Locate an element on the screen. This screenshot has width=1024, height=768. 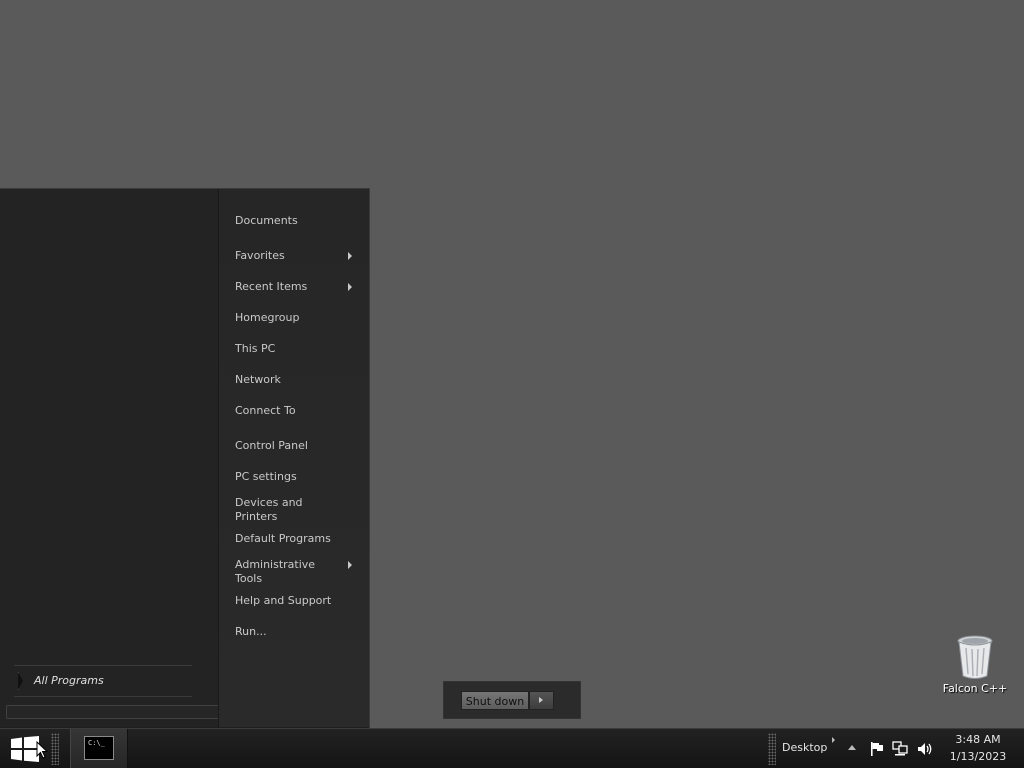
desktop-toolbar-label: Desktop is located at coordinates (804, 747).